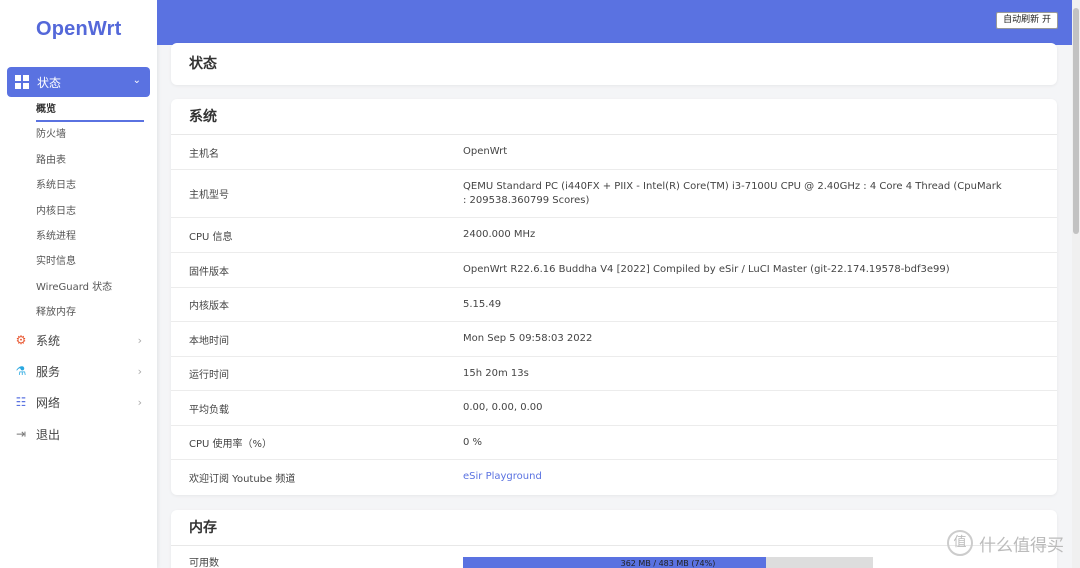  I want to click on page-scrollbar, so click(1076, 284).